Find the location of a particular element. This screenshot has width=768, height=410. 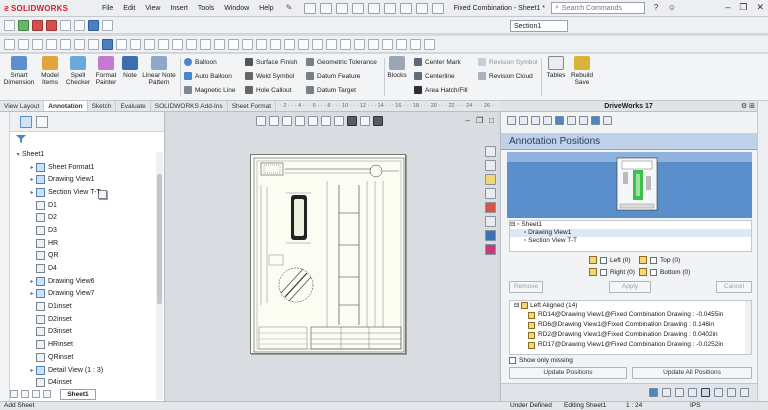

apply-button: Apply is located at coordinates (630, 287).